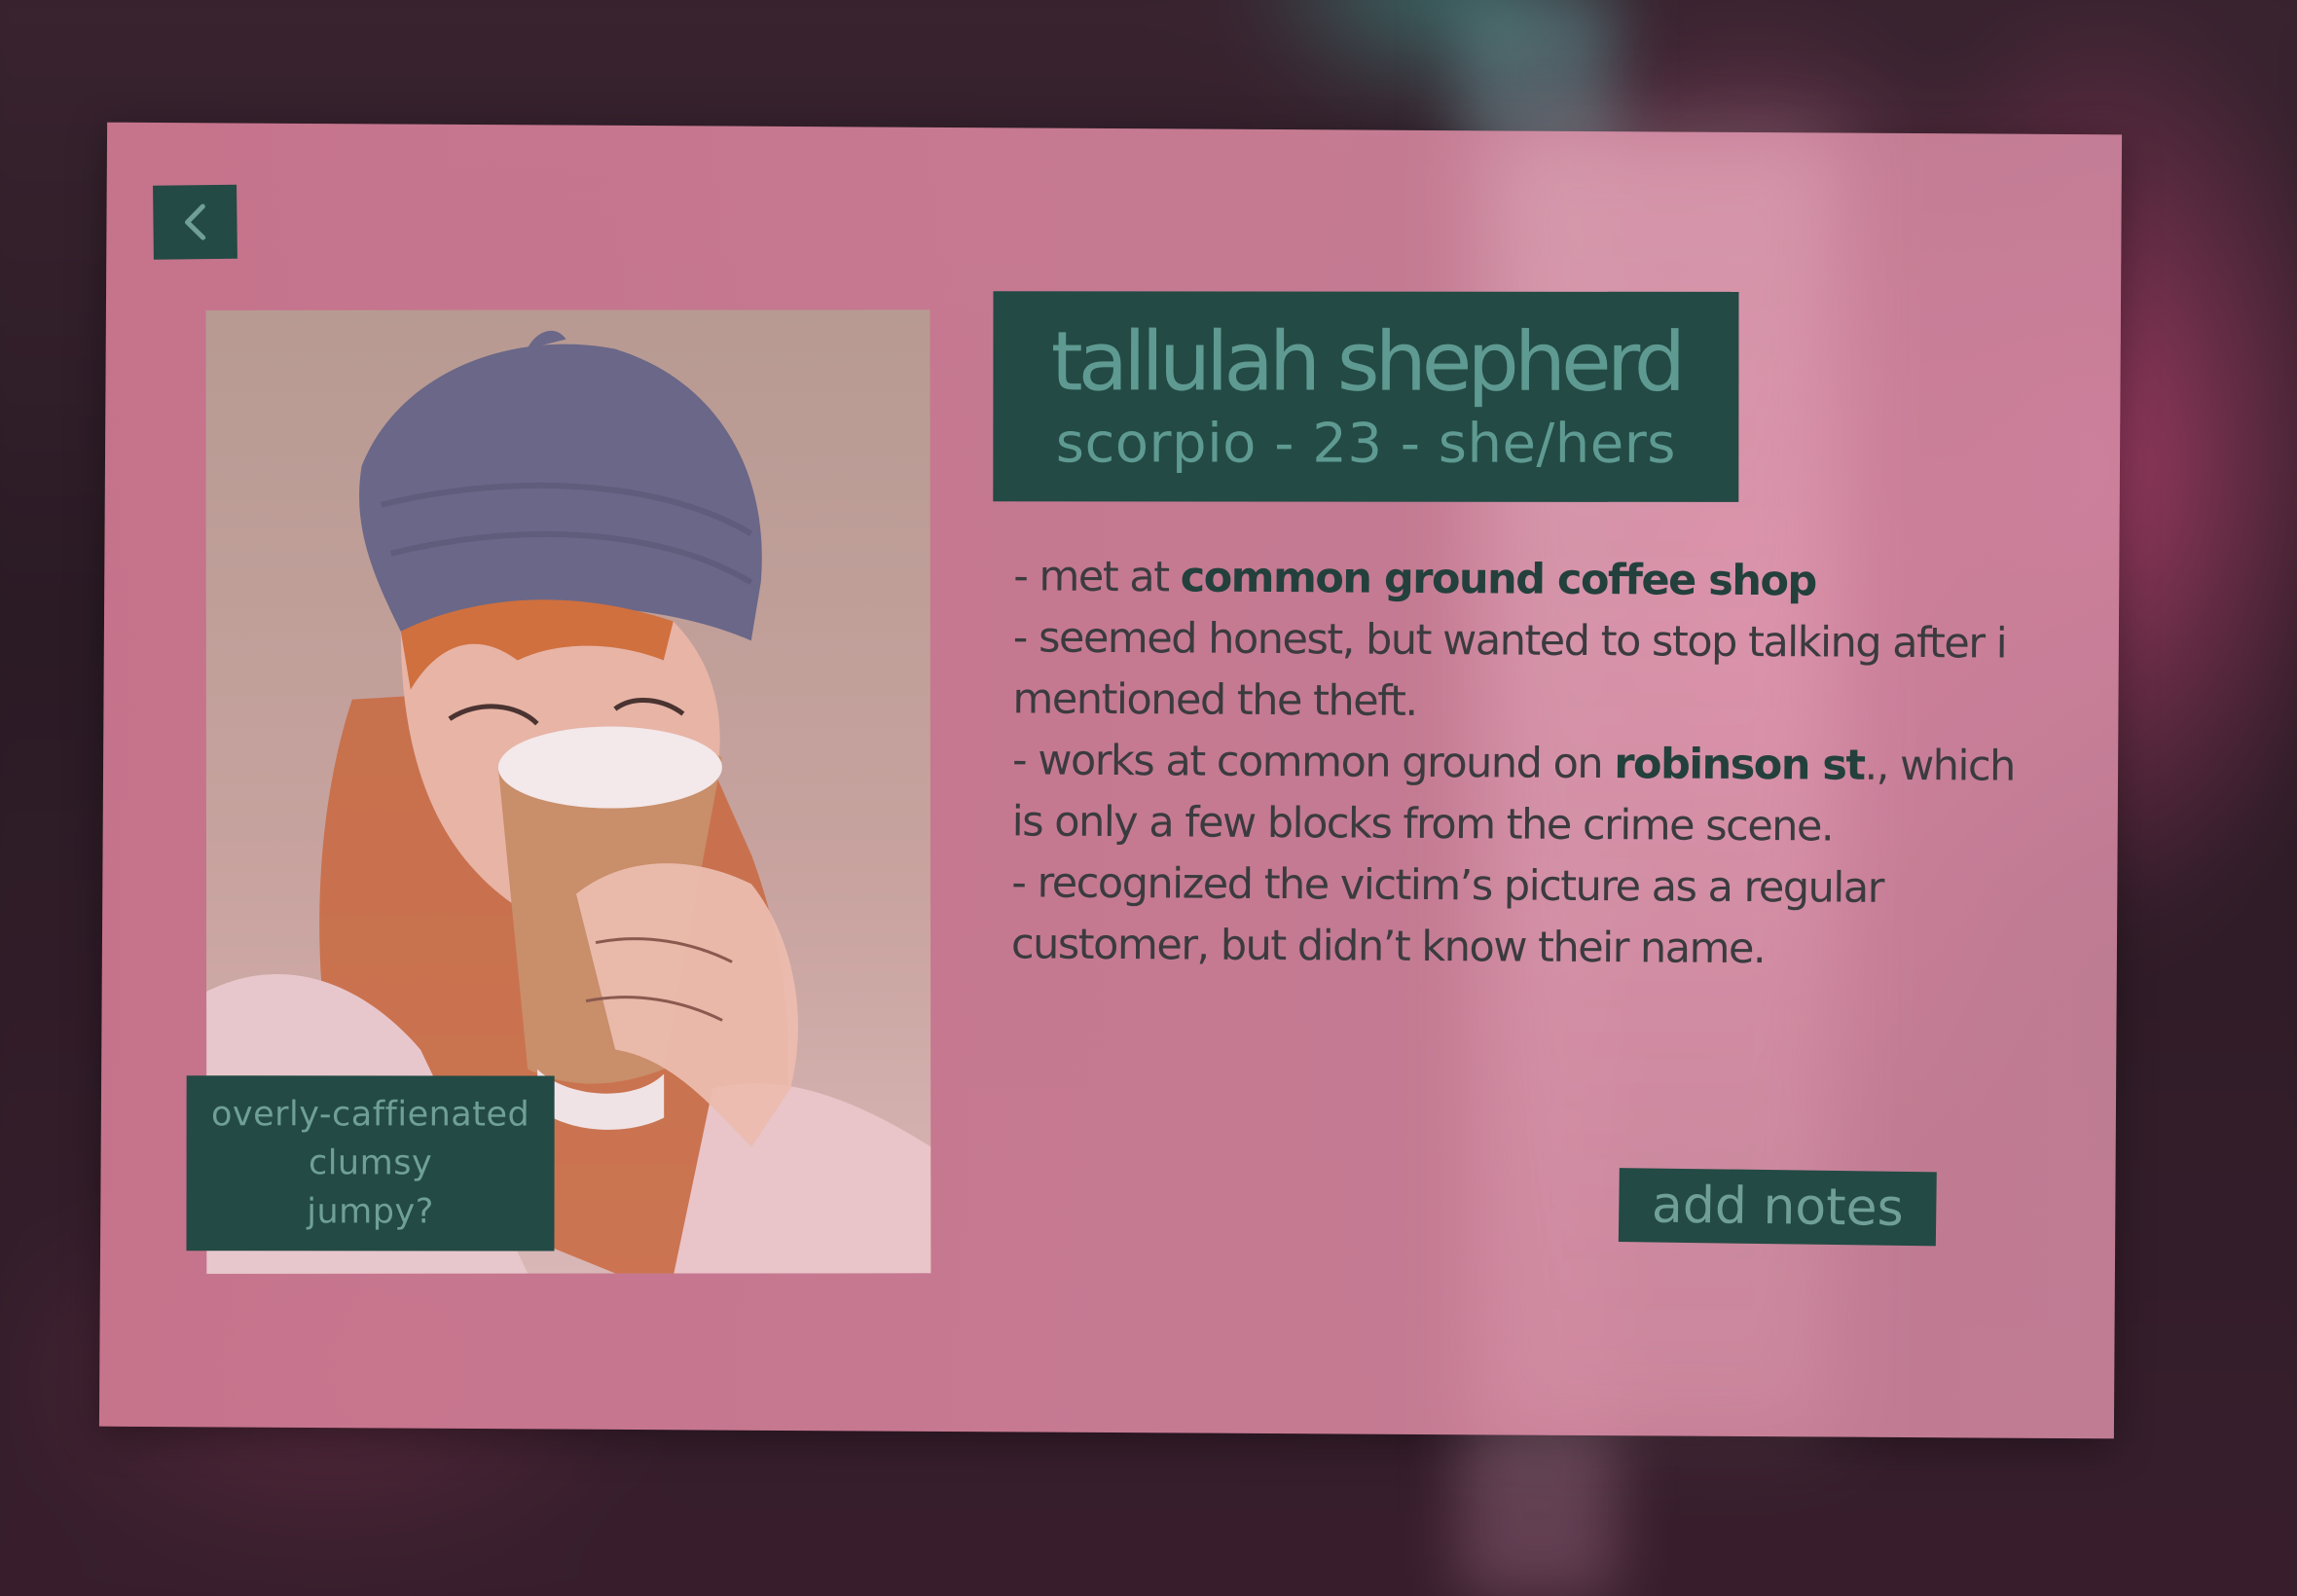 The height and width of the screenshot is (1596, 2297). What do you see at coordinates (370, 1115) in the screenshot?
I see `trait-label: overly-caffienated` at bounding box center [370, 1115].